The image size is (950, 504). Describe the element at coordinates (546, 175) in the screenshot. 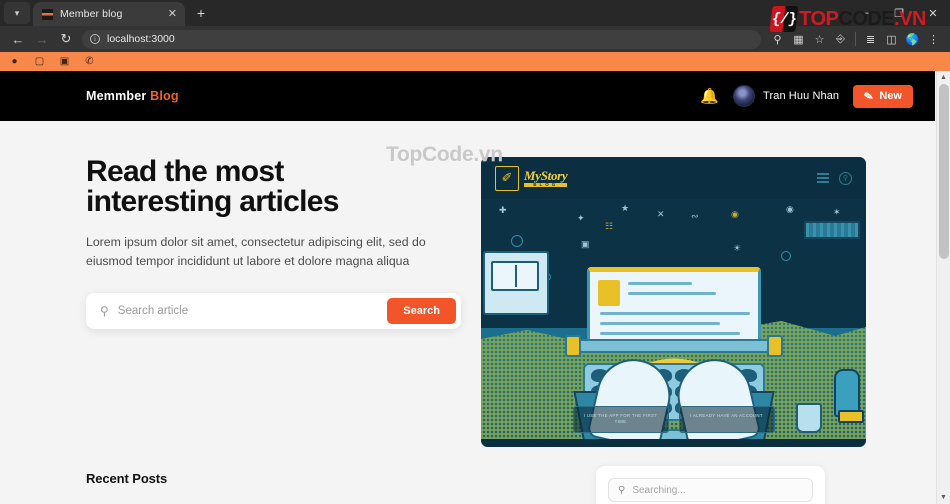

I see `mystory-name: MyStory` at that location.